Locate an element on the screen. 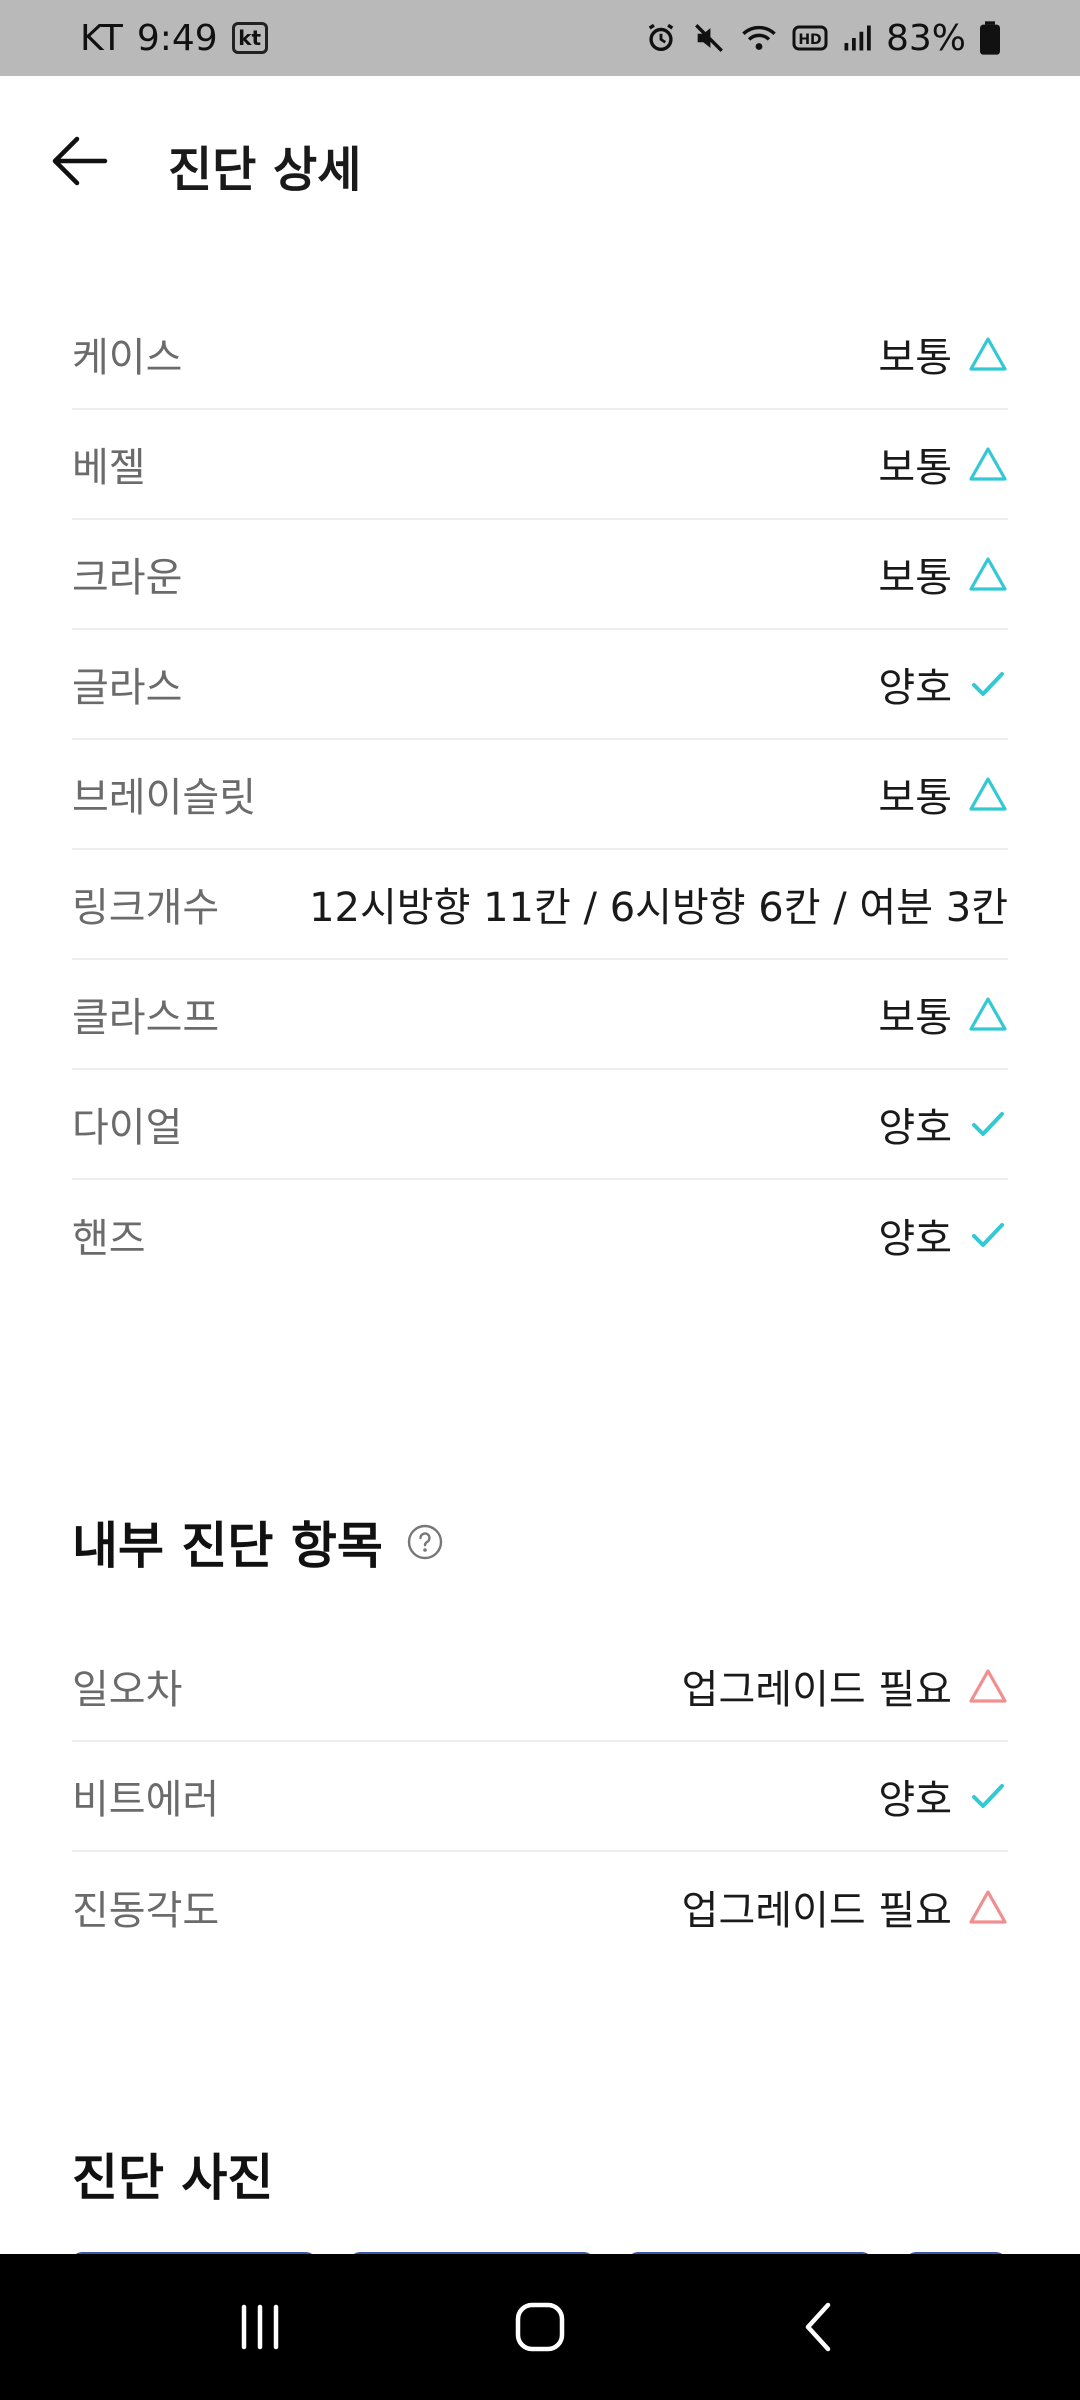 The width and height of the screenshot is (1080, 2400). clock: 9:49 is located at coordinates (177, 38).